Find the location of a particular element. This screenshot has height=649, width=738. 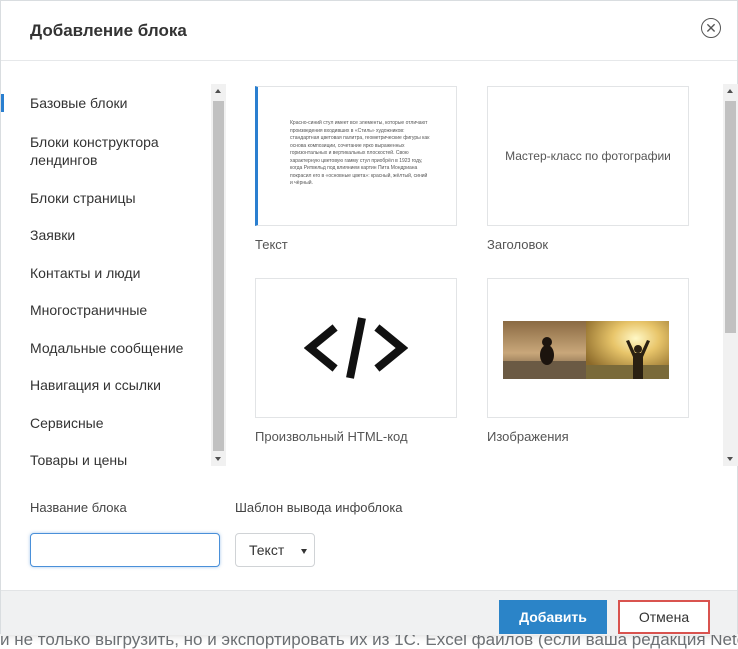

close-button: ✕ is located at coordinates (711, 28).